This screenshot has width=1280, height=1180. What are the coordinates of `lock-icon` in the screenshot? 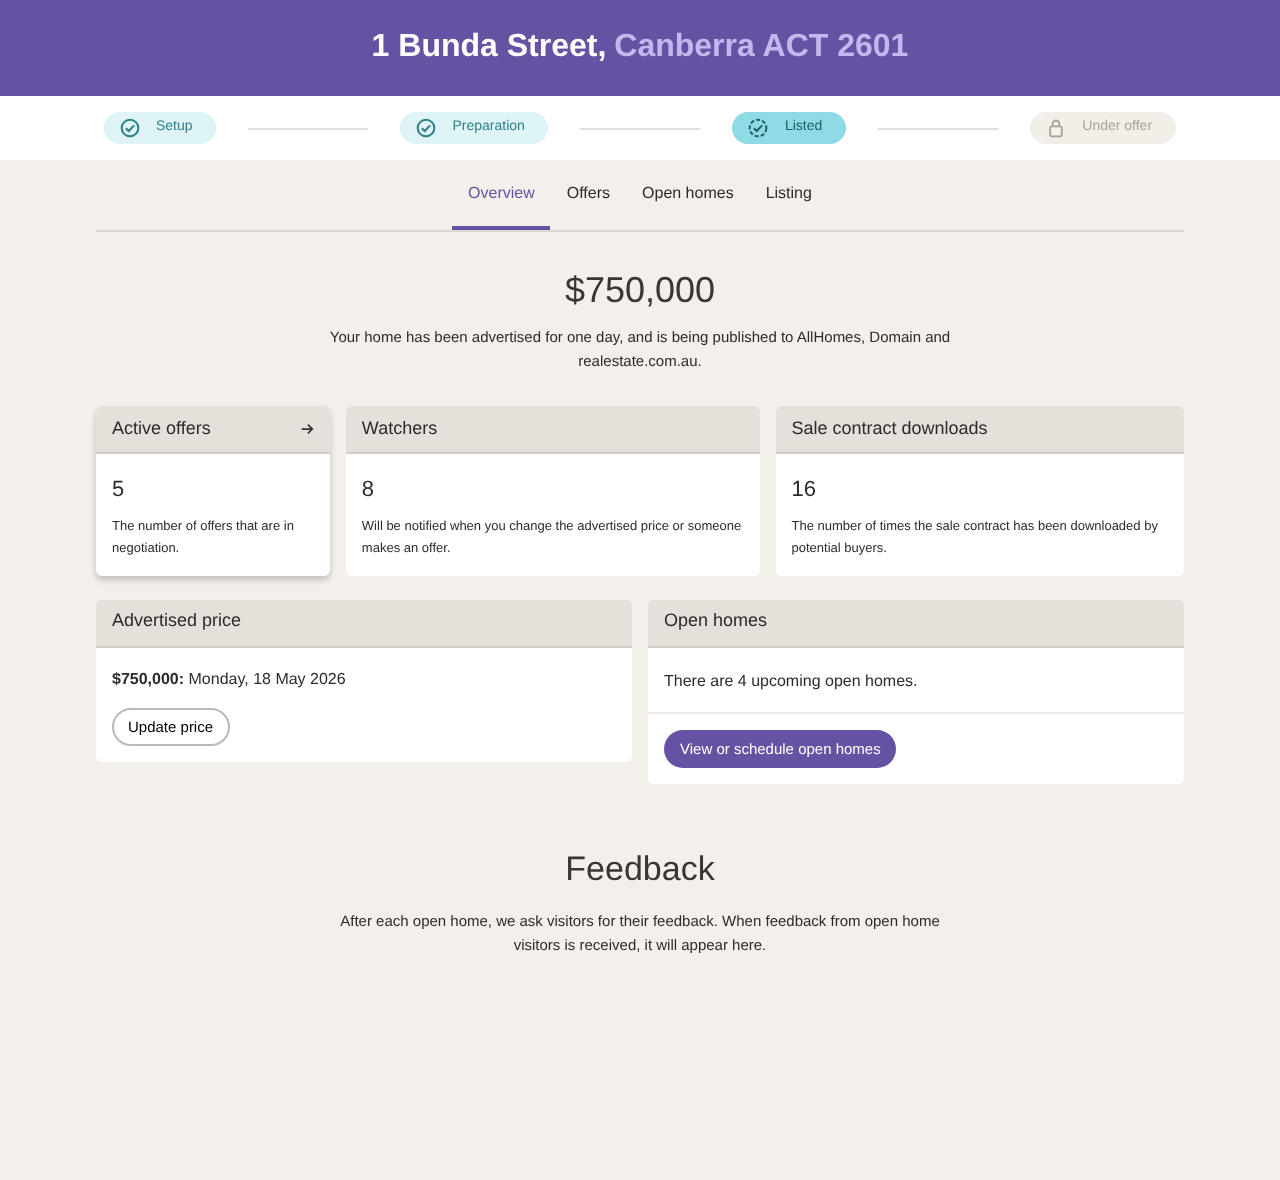 It's located at (1056, 128).